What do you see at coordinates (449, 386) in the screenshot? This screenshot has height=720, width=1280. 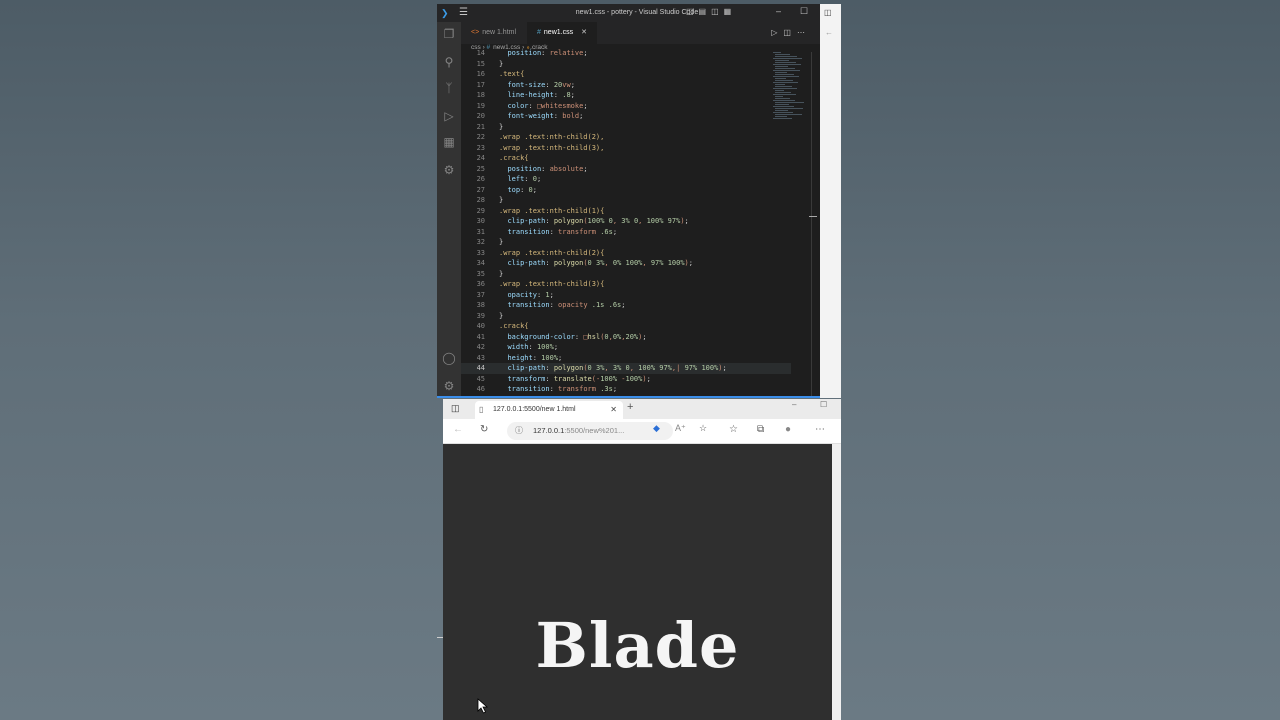 I see `settings-gear-icon: ⚙` at bounding box center [449, 386].